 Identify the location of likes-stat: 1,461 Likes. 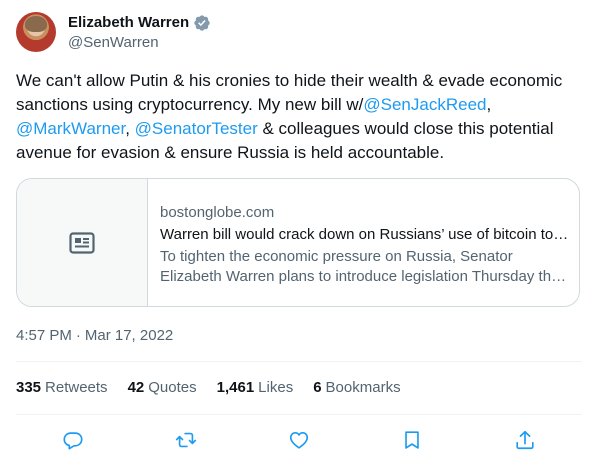
(255, 388).